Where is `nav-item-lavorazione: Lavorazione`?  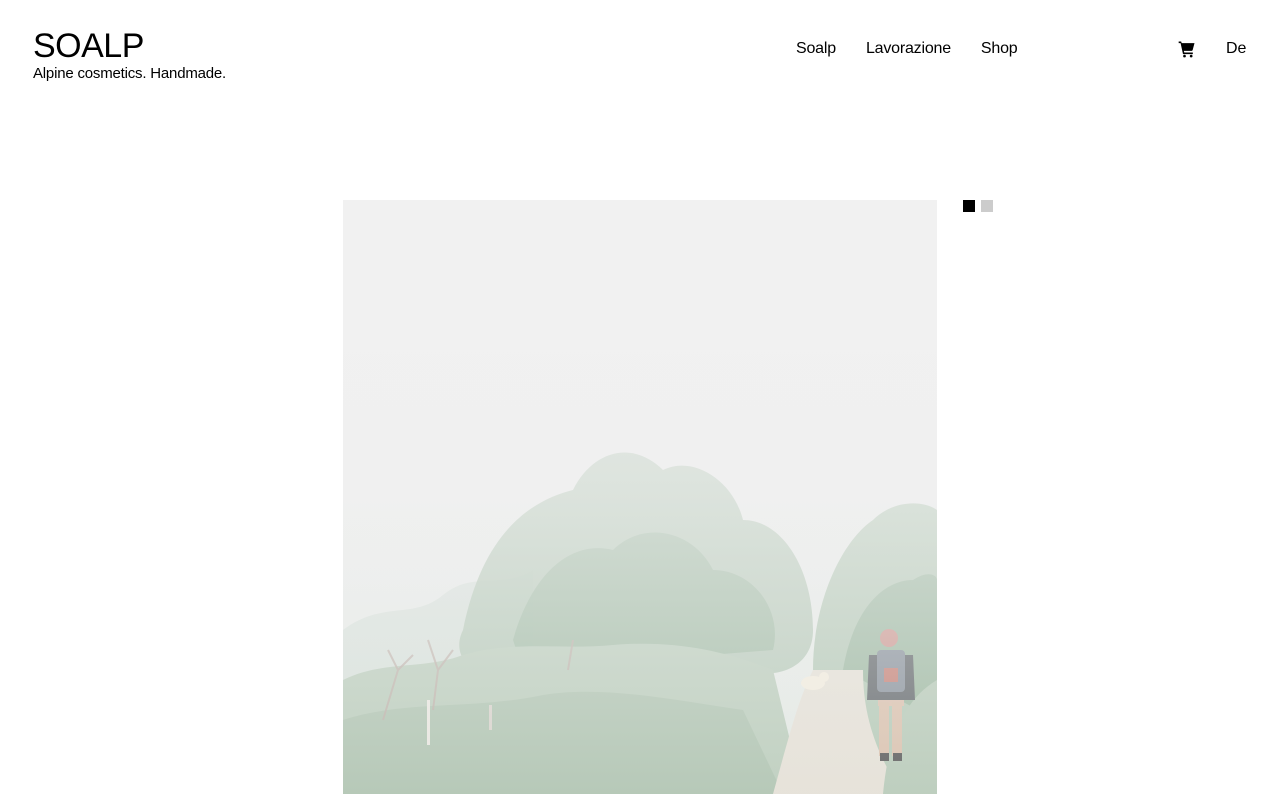
nav-item-lavorazione: Lavorazione is located at coordinates (908, 49).